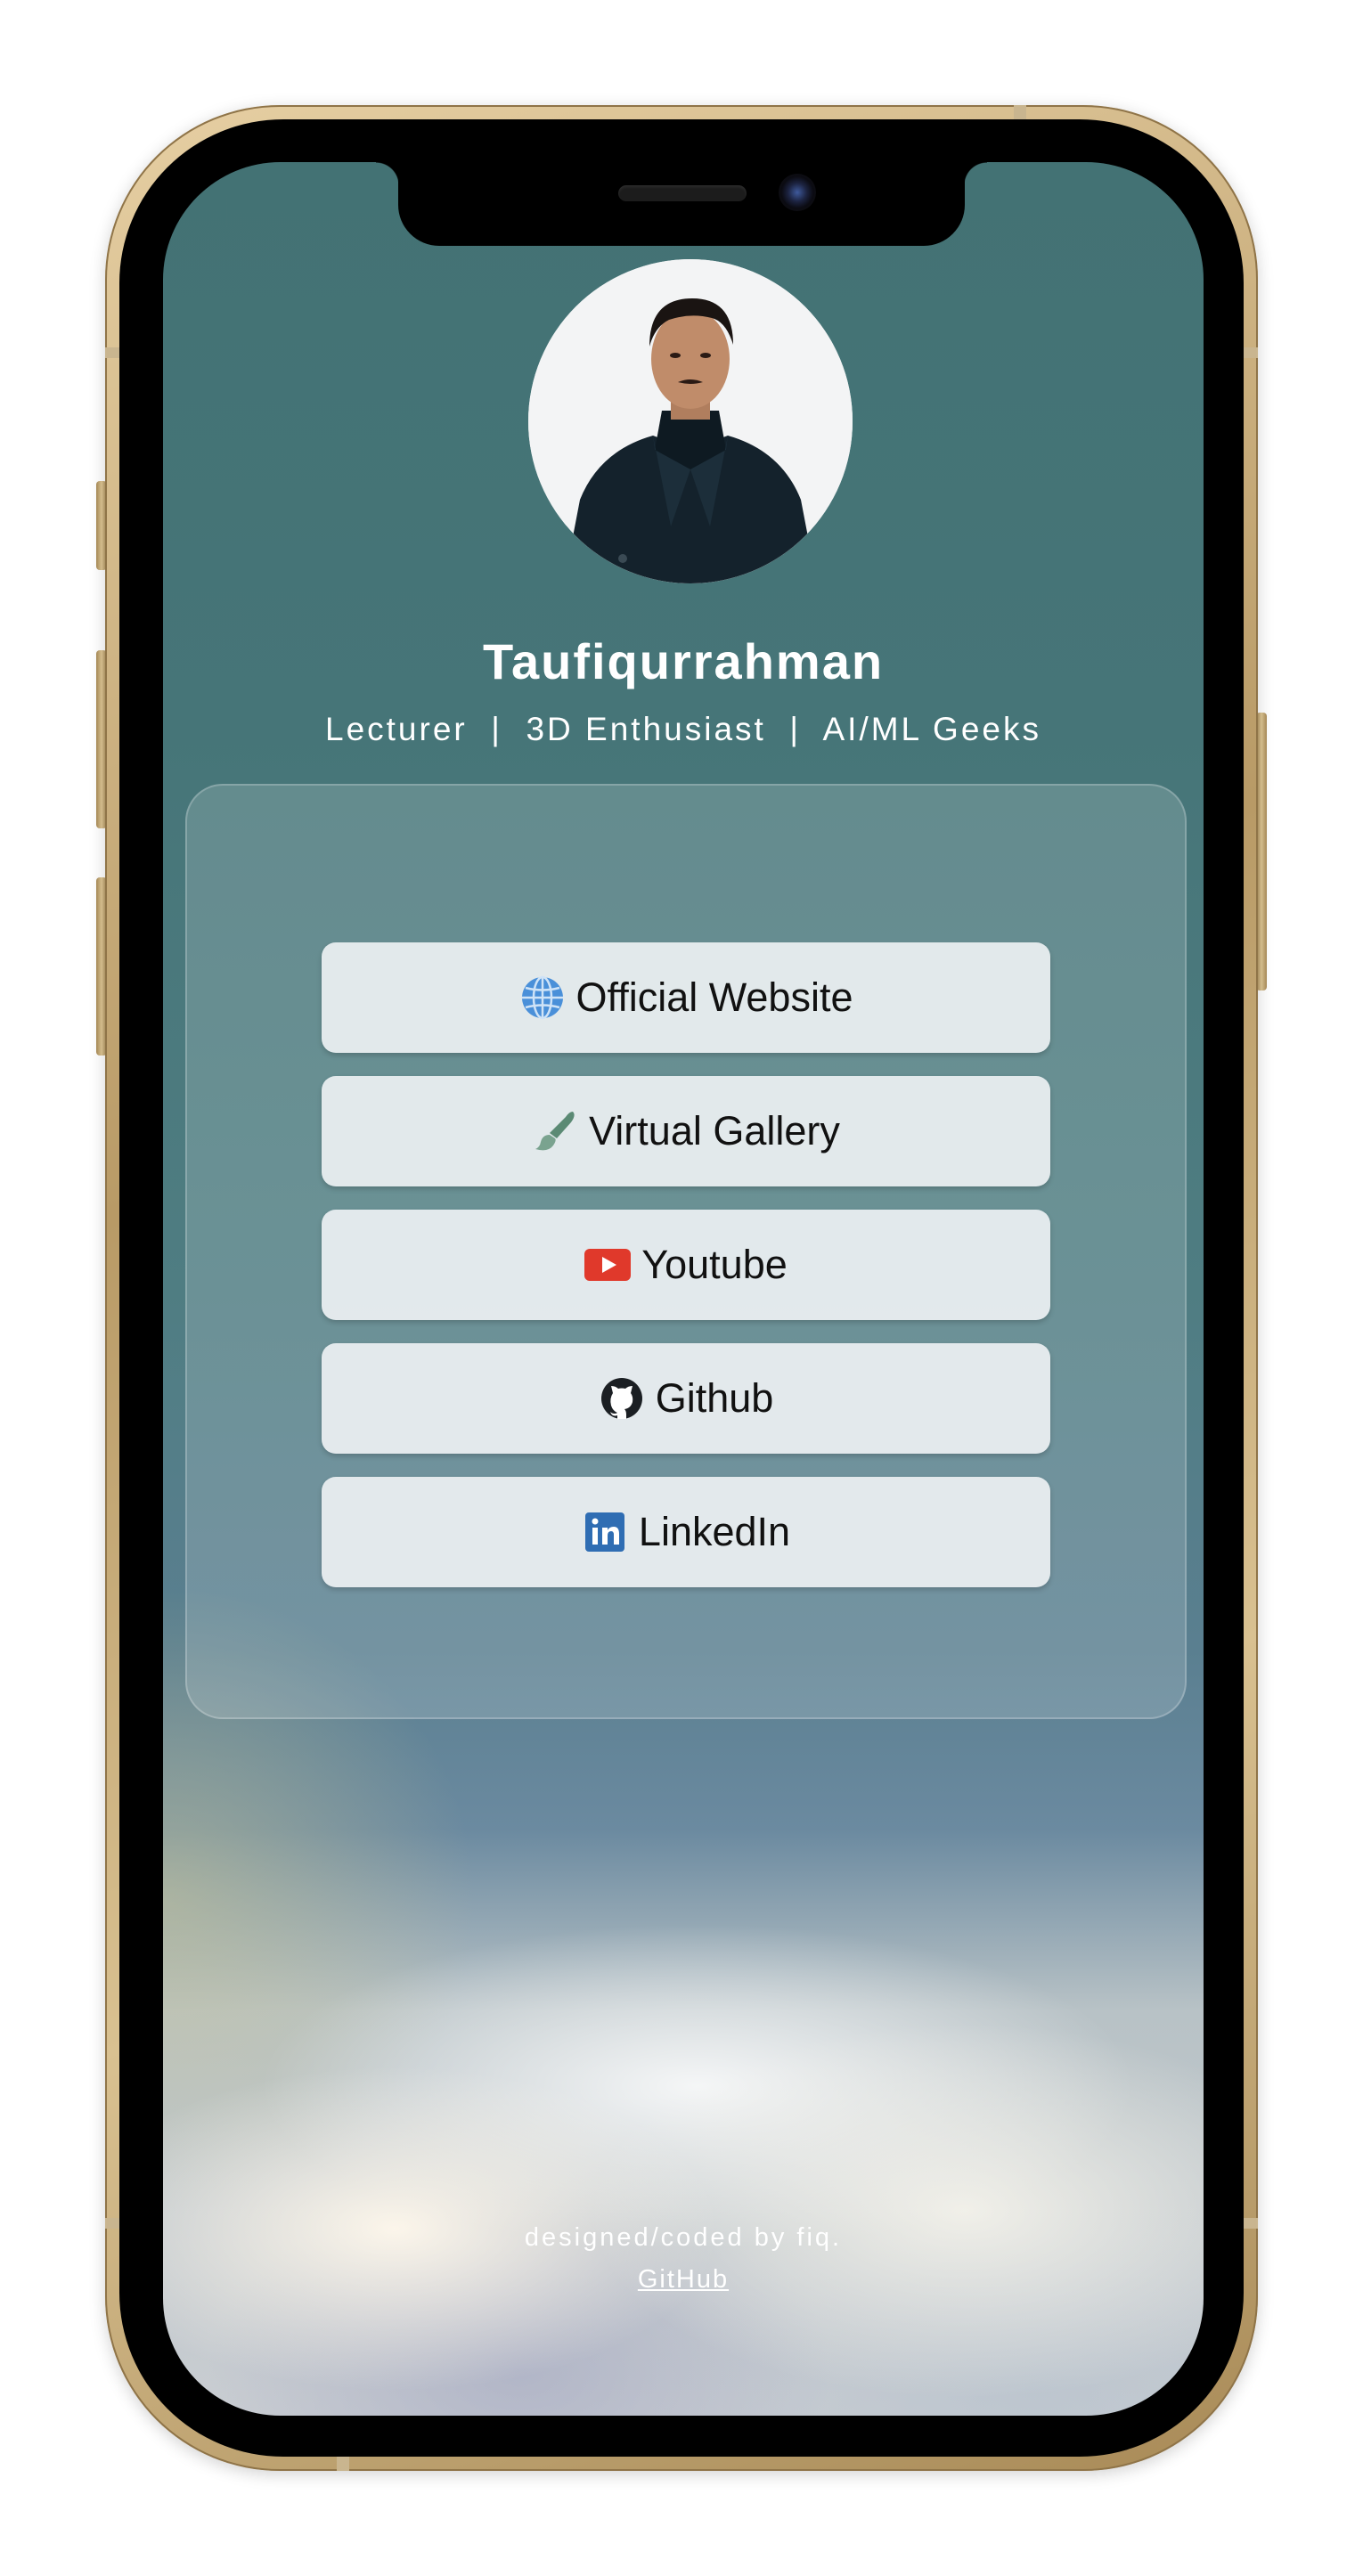  What do you see at coordinates (682, 193) in the screenshot?
I see `earpiece-speaker` at bounding box center [682, 193].